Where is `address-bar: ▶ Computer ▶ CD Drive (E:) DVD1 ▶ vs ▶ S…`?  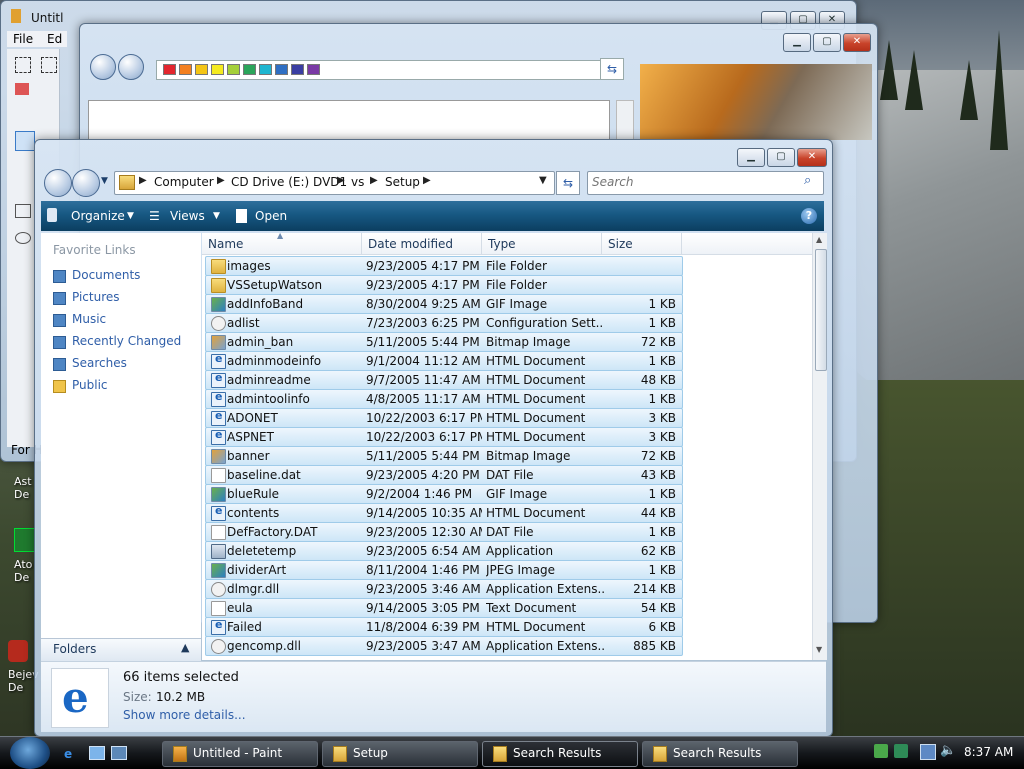
address-bar: ▶ Computer ▶ CD Drive (E:) DVD1 ▶ vs ▶ S… is located at coordinates (334, 183).